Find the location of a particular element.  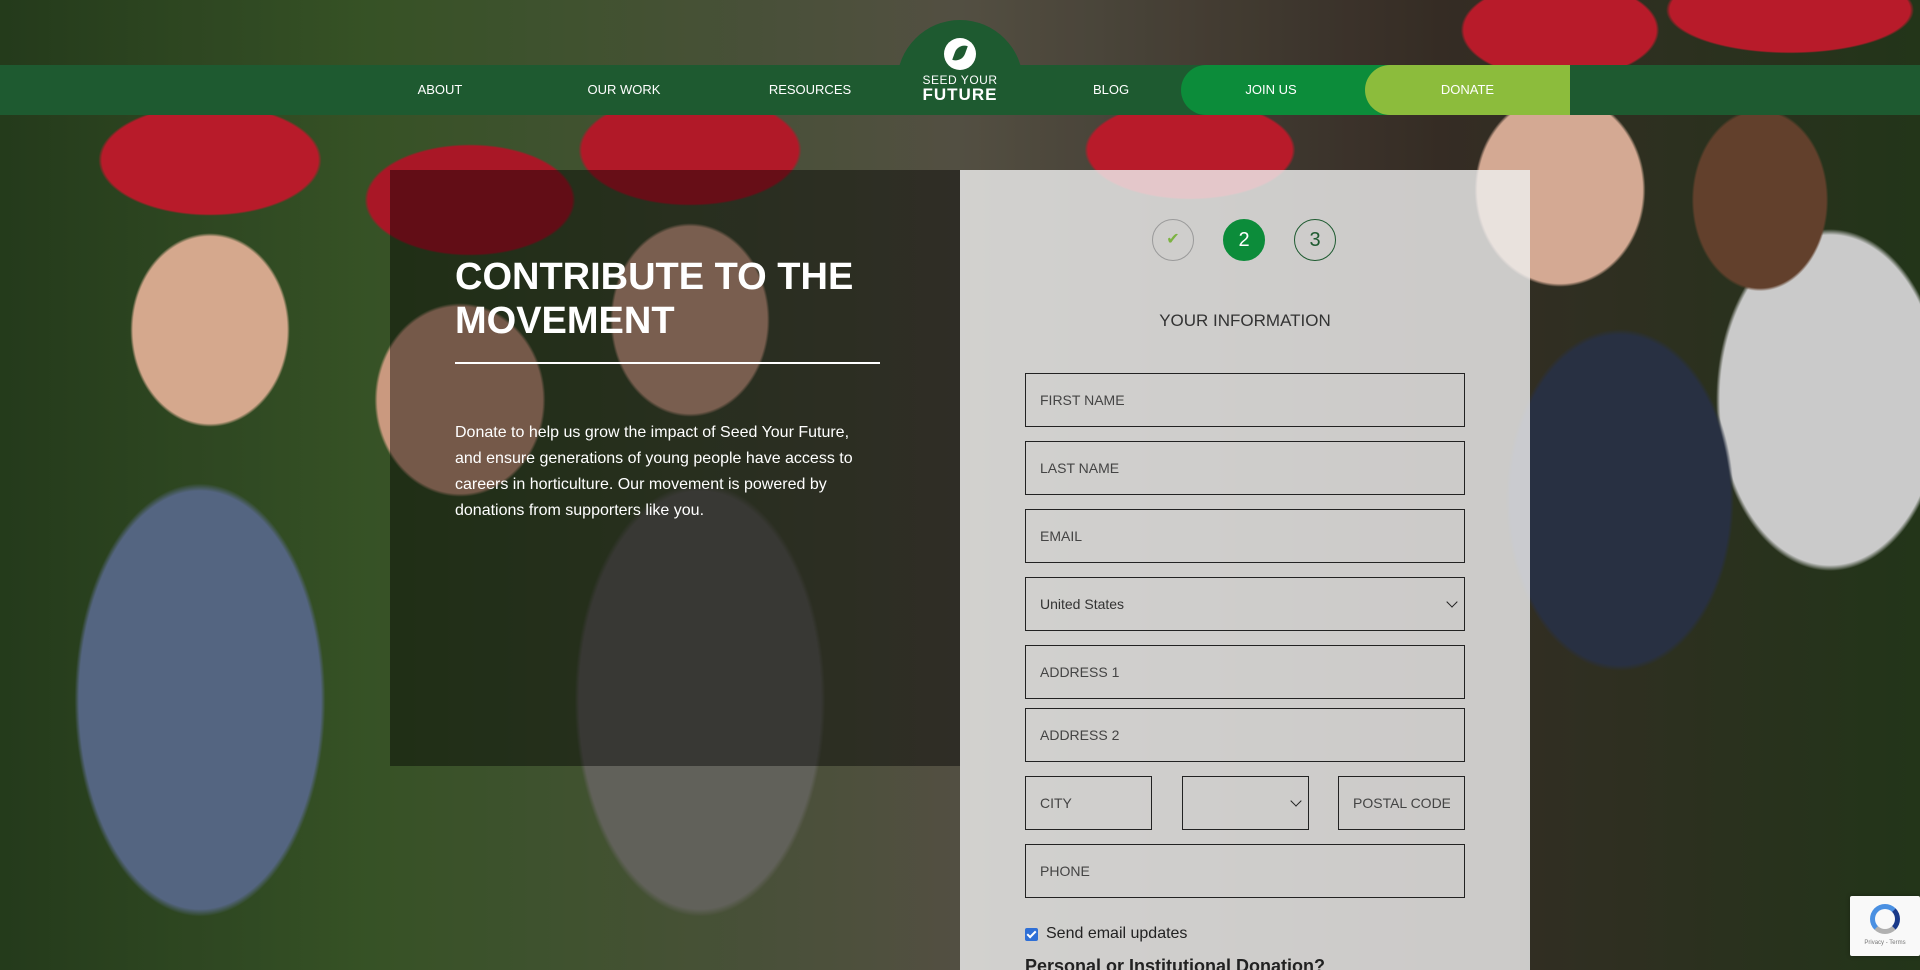

form-heading: YOUR INFORMATION is located at coordinates (1245, 320).